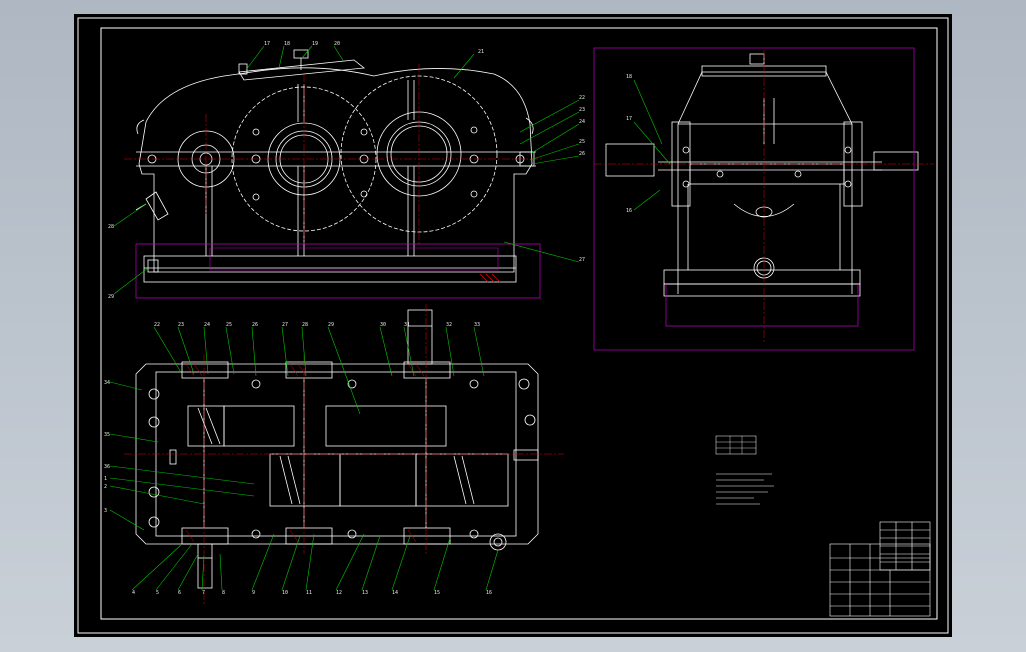 The width and height of the screenshot is (1026, 652). What do you see at coordinates (365, 593) in the screenshot?
I see `part-number-label: 13` at bounding box center [365, 593].